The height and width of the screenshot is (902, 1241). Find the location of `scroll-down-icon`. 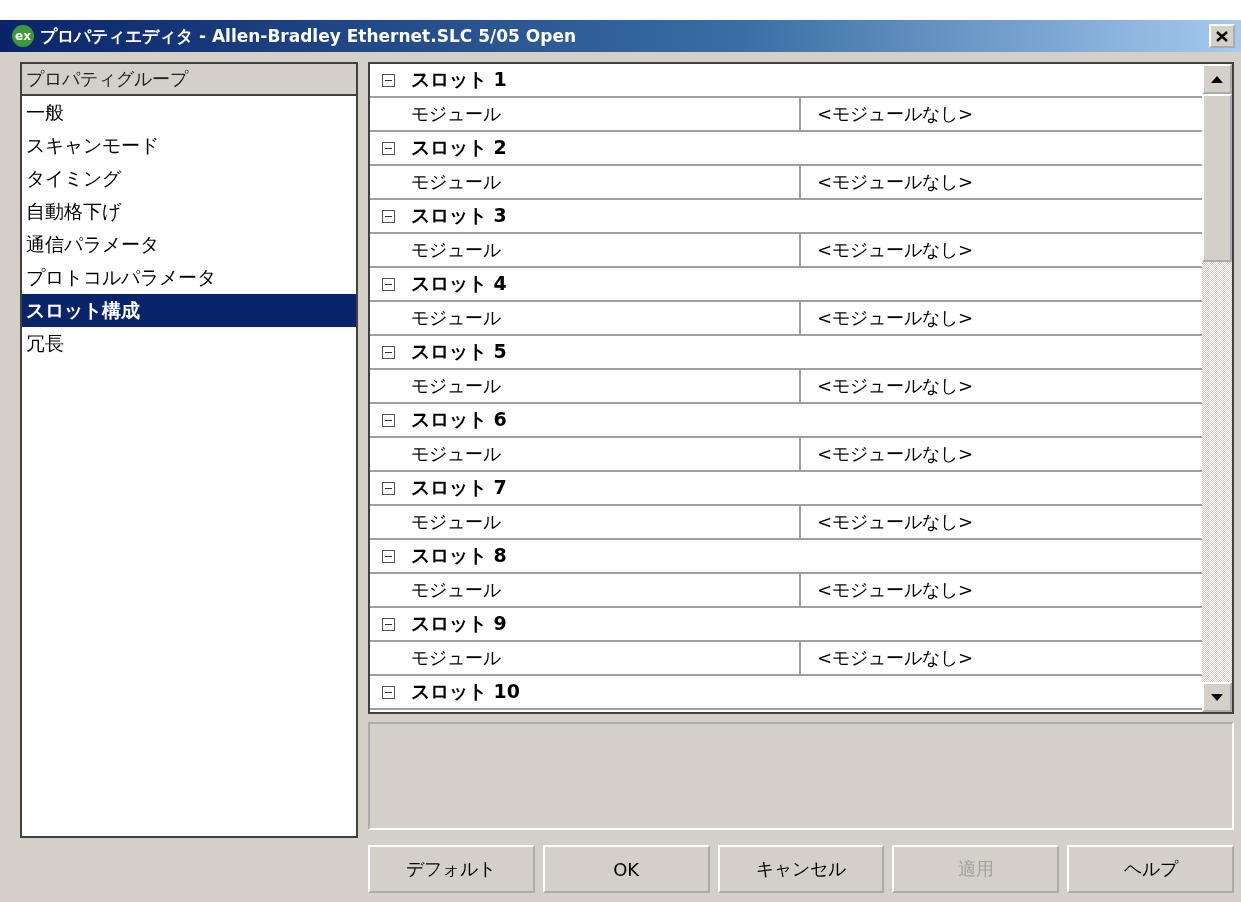

scroll-down-icon is located at coordinates (1217, 697).